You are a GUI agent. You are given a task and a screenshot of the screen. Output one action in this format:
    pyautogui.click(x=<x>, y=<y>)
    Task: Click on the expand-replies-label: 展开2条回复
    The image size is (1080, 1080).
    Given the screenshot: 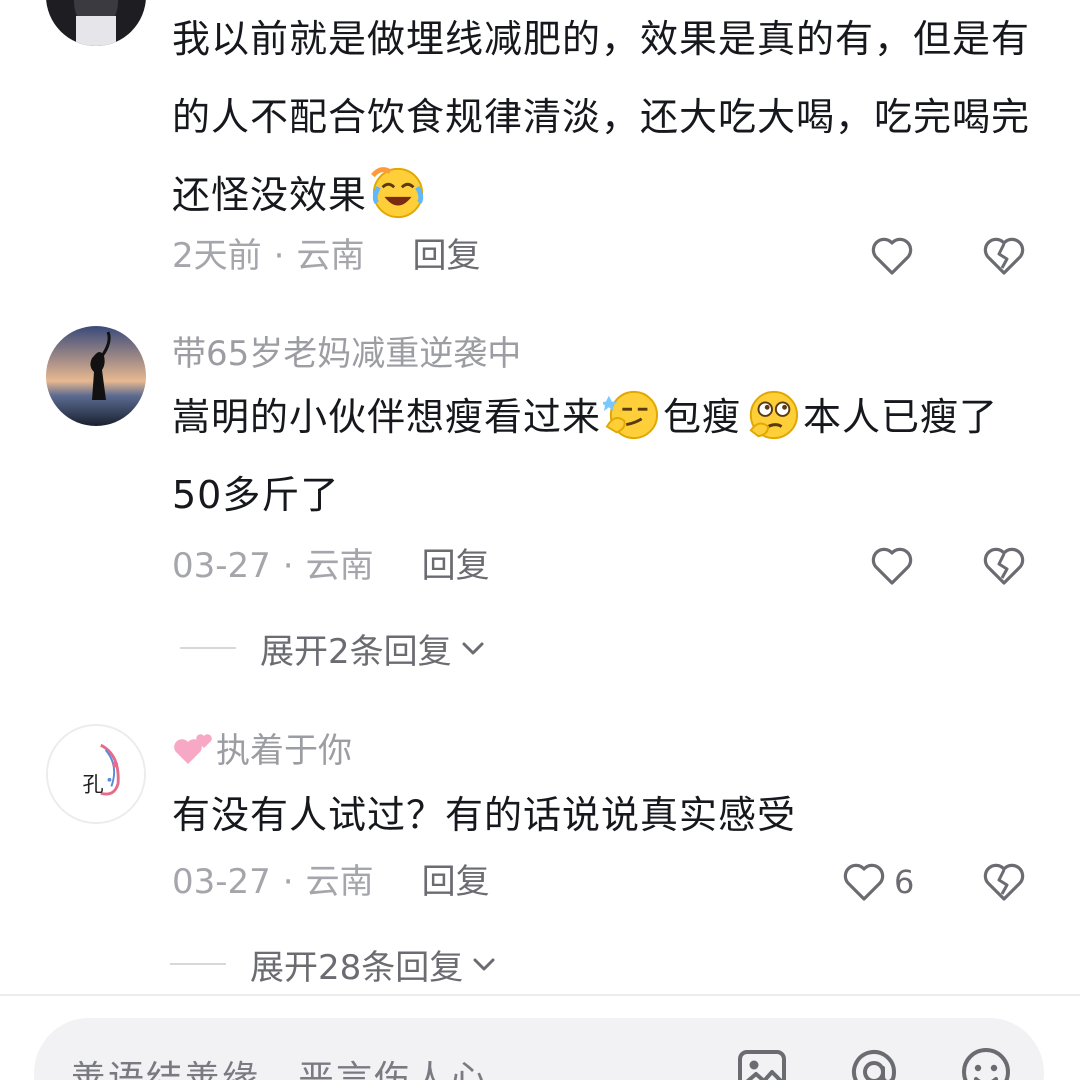 What is the action you would take?
    pyautogui.click(x=356, y=651)
    